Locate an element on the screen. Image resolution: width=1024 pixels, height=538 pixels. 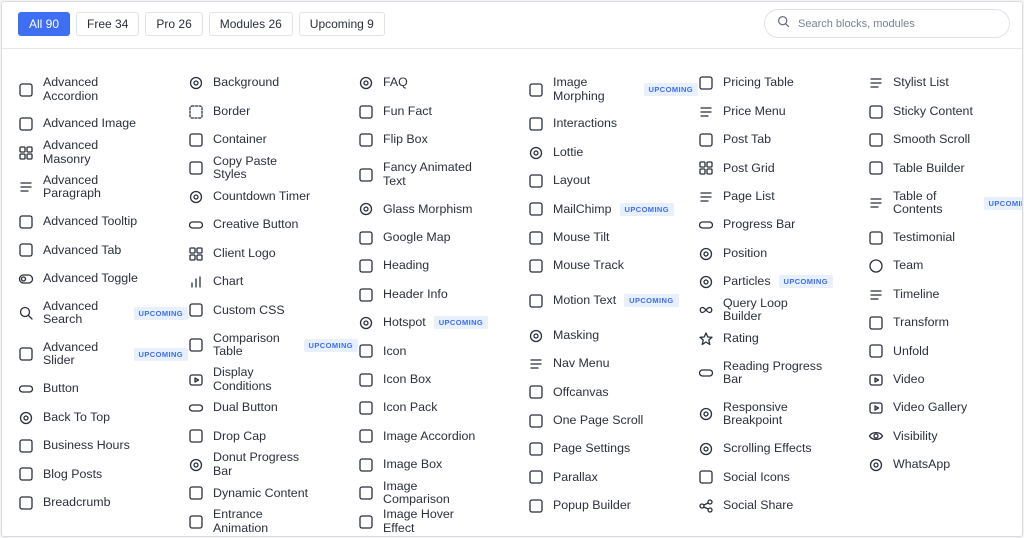
block-item-post-tab: Post Tab is located at coordinates (783, 140).